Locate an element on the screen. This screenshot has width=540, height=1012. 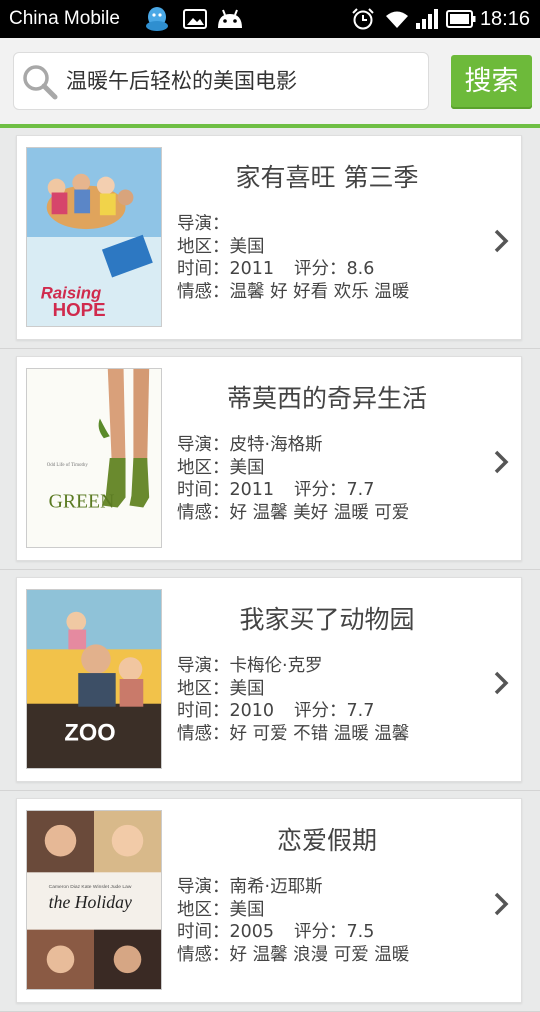
search-icon is located at coordinates (40, 82).